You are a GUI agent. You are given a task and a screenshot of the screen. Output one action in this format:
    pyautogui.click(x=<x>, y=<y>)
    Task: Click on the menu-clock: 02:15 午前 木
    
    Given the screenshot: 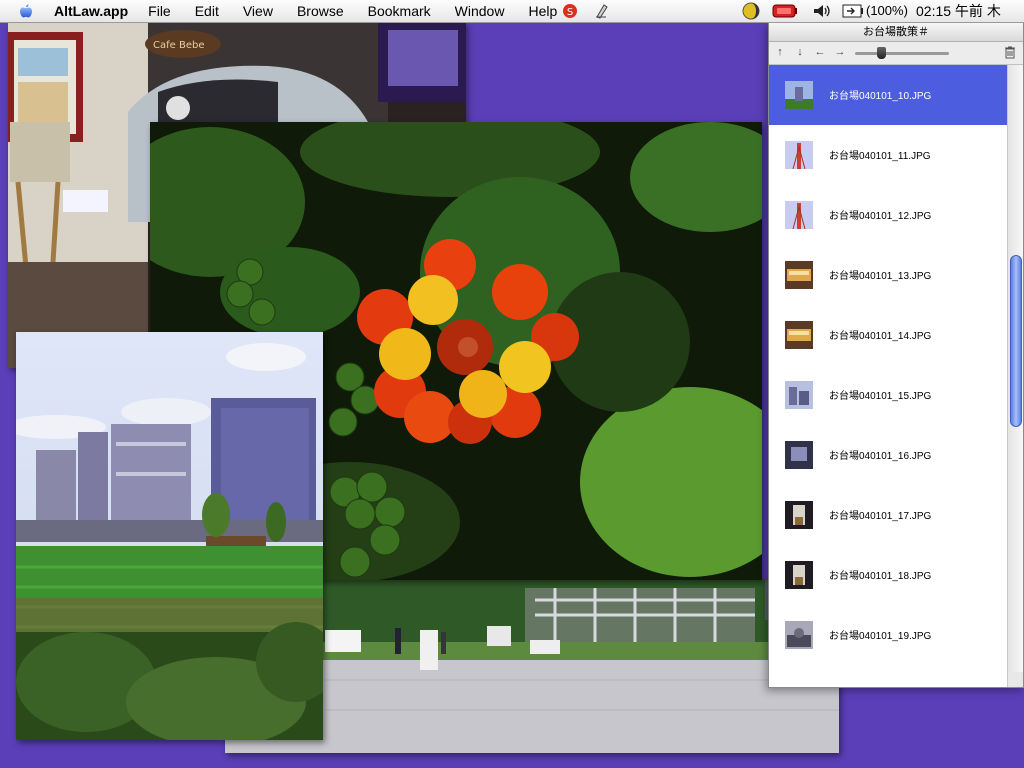 What is the action you would take?
    pyautogui.click(x=958, y=11)
    